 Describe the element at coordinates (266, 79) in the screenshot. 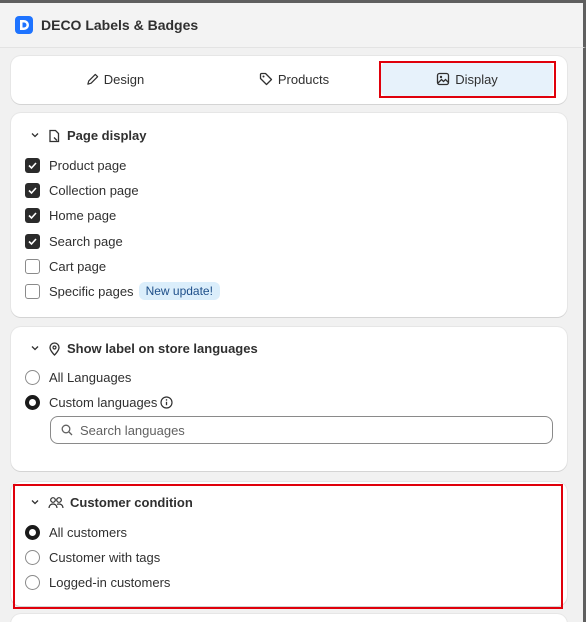

I see `tag-icon` at that location.